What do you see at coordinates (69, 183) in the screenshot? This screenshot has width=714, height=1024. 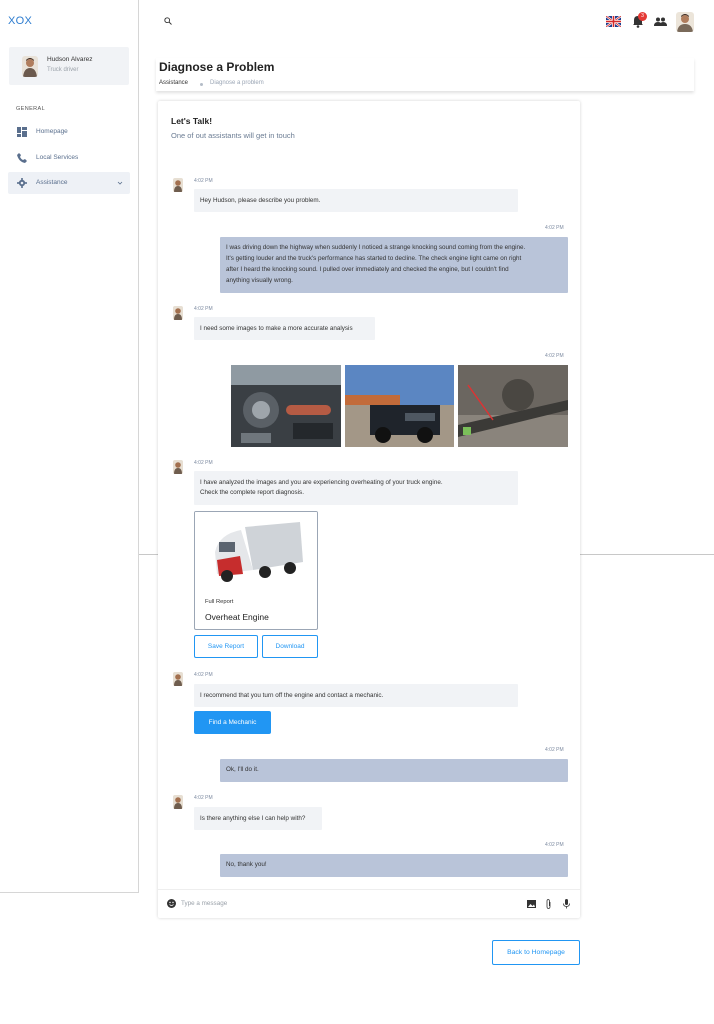 I see `sidebar-item-assistance: Assistance` at bounding box center [69, 183].